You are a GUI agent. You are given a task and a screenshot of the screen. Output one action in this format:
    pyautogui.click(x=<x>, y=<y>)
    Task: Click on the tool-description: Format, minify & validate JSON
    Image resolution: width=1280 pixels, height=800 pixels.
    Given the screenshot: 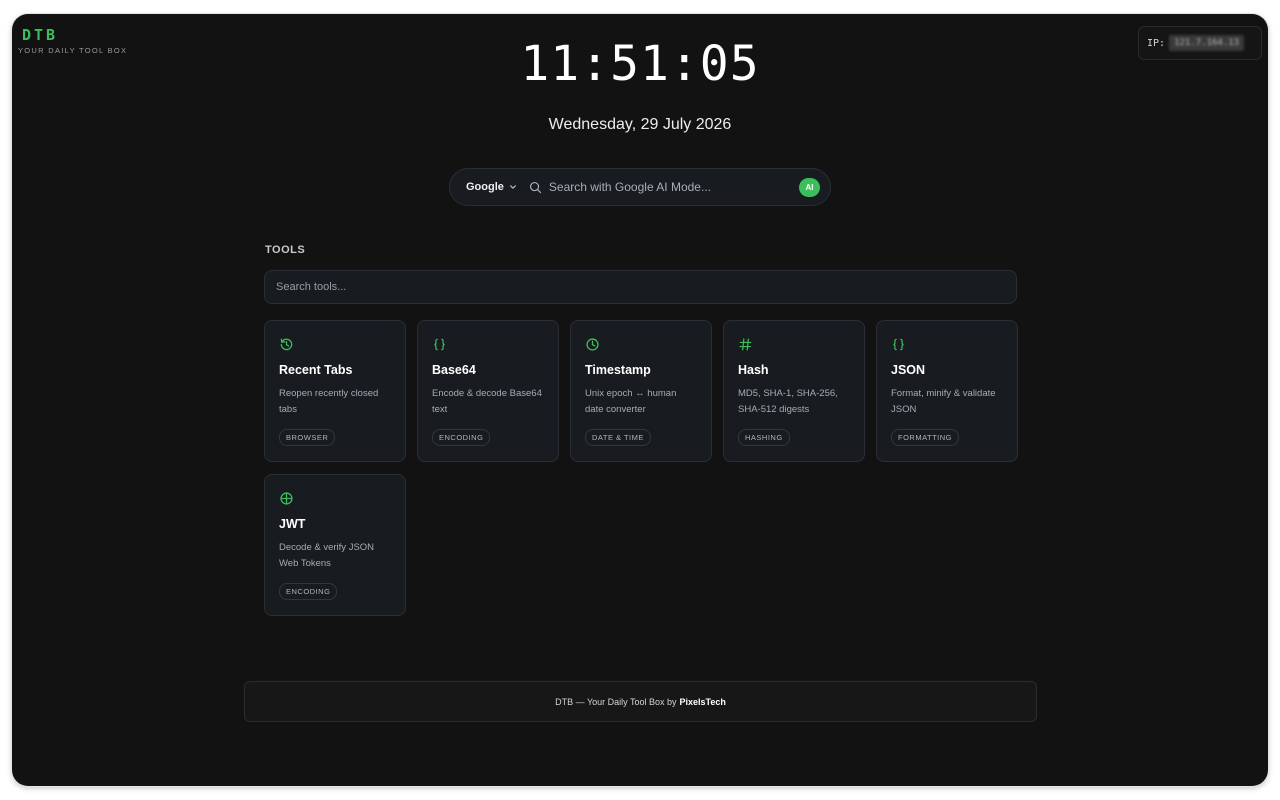 What is the action you would take?
    pyautogui.click(x=943, y=401)
    